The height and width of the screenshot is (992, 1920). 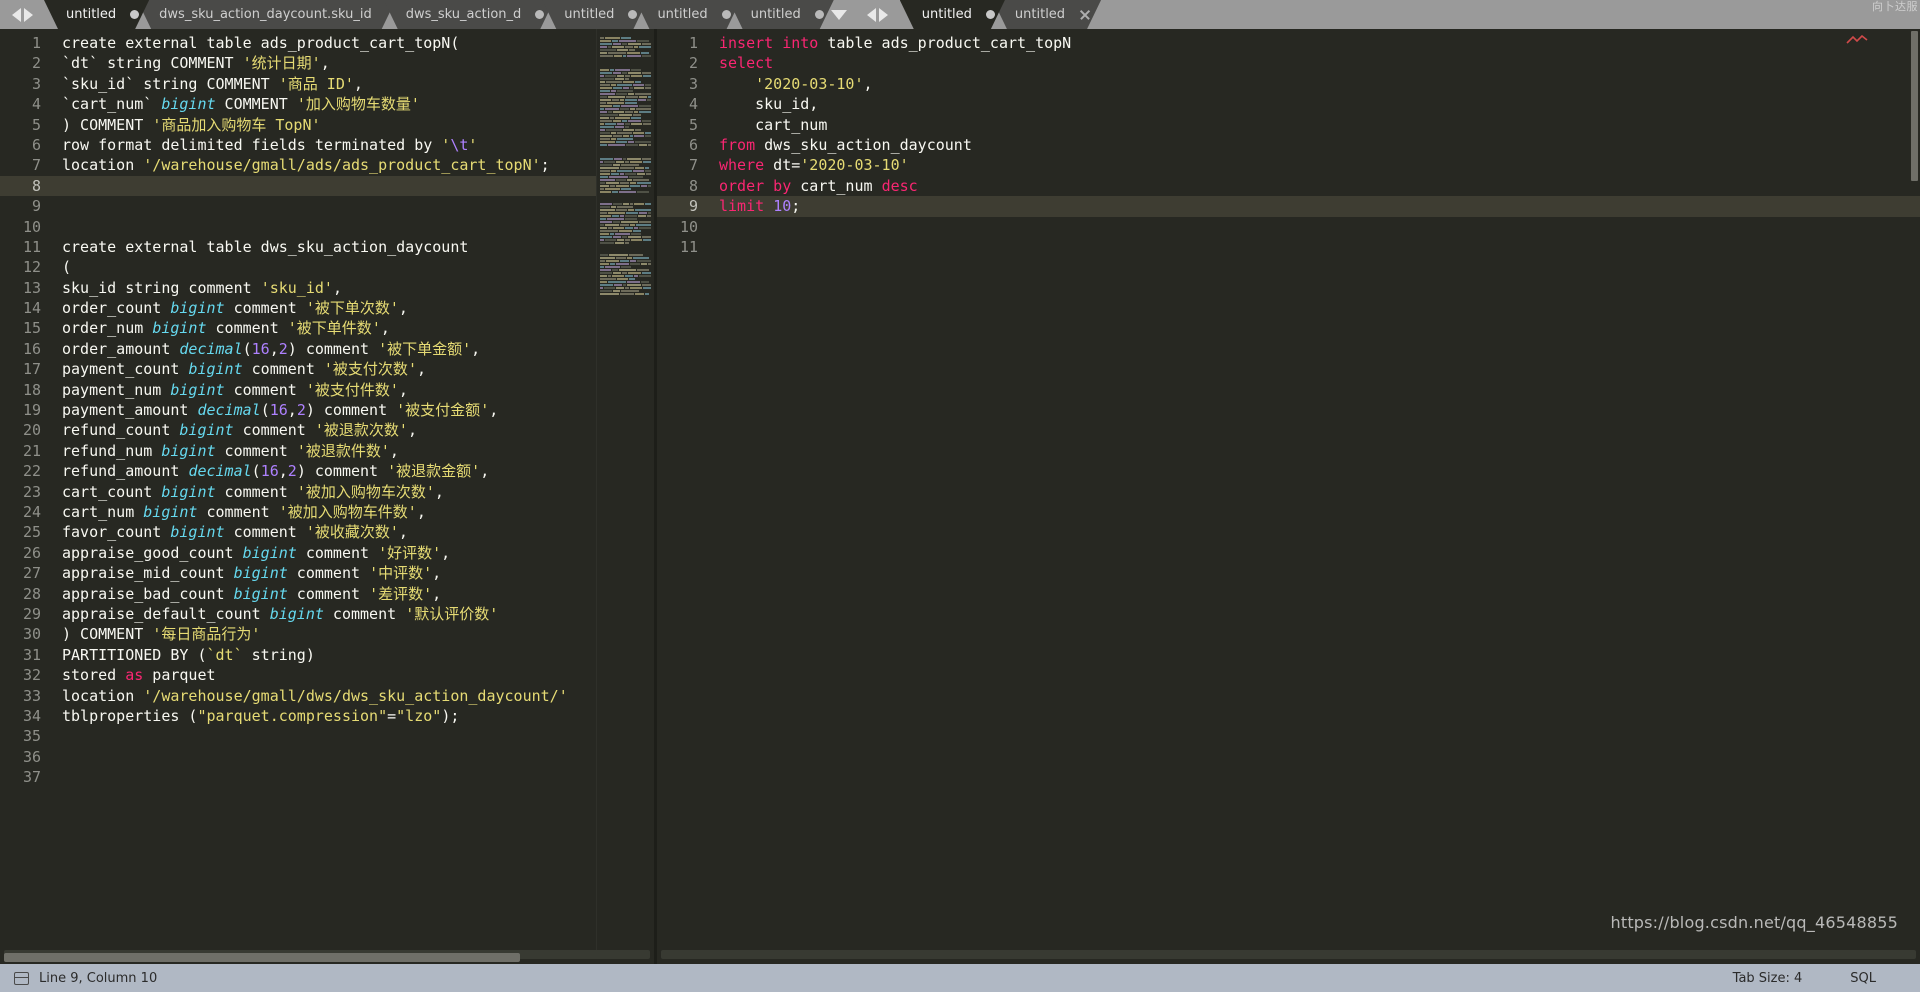 What do you see at coordinates (353, 328) in the screenshot?
I see `code-line: order_num bigint comment '被下单件数',` at bounding box center [353, 328].